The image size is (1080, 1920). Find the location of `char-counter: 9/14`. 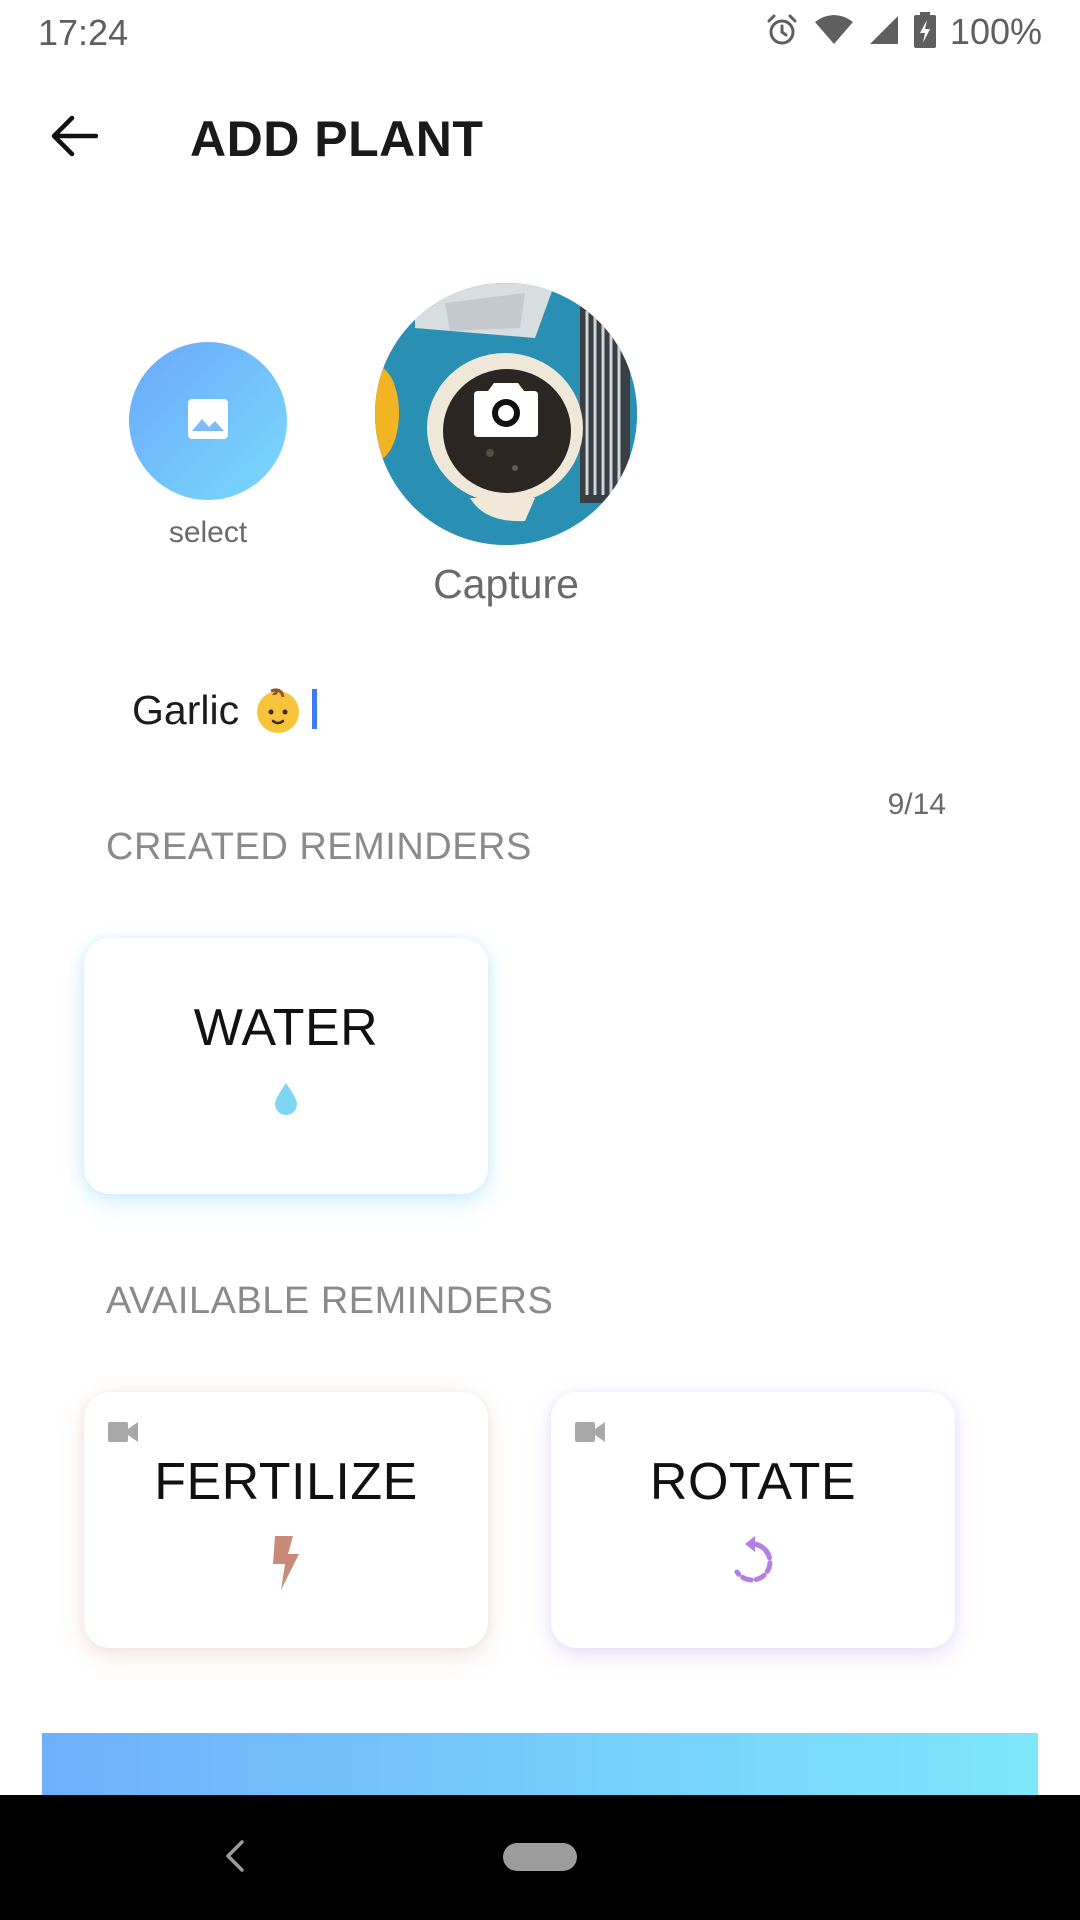

char-counter: 9/14 is located at coordinates (916, 804).